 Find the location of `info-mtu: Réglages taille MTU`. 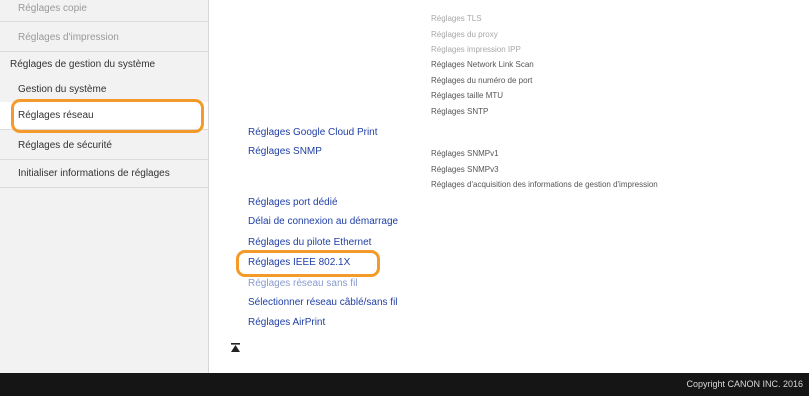

info-mtu: Réglages taille MTU is located at coordinates (467, 95).